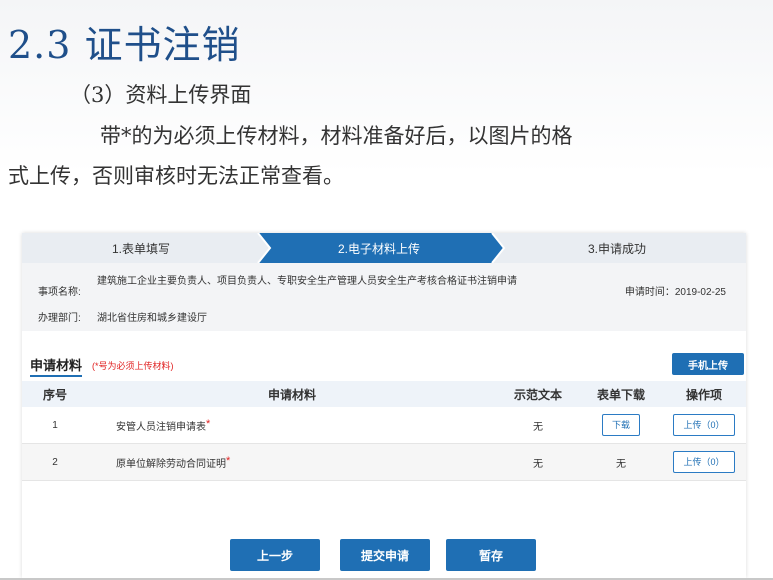  Describe the element at coordinates (161, 95) in the screenshot. I see `slide-subtitle: （3）资料上传界面` at that location.